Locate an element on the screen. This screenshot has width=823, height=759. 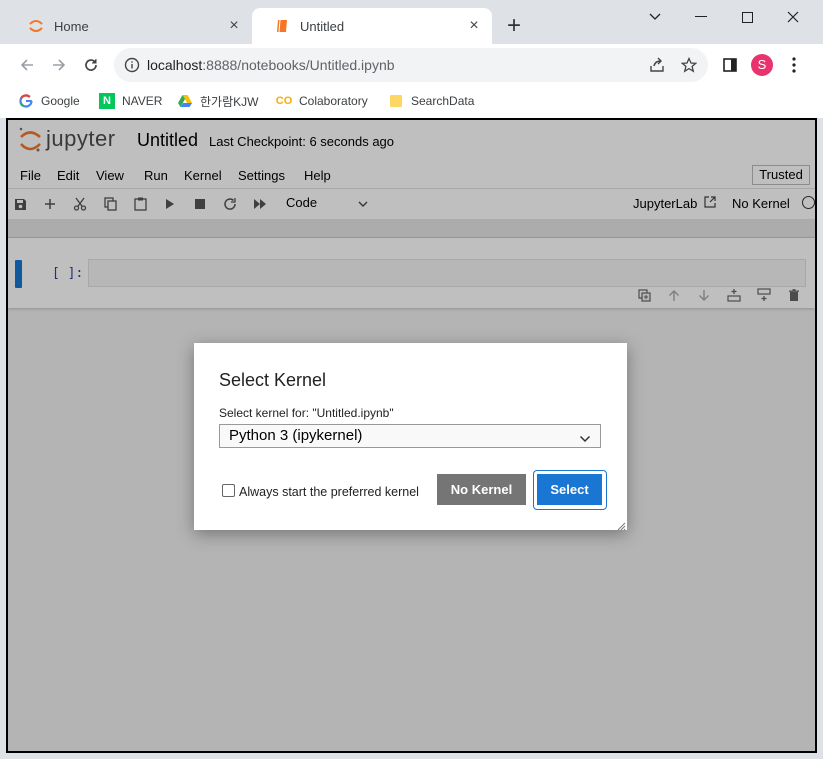
url-path: :8888/notebooks/Untitled.ipynb is located at coordinates (298, 65).